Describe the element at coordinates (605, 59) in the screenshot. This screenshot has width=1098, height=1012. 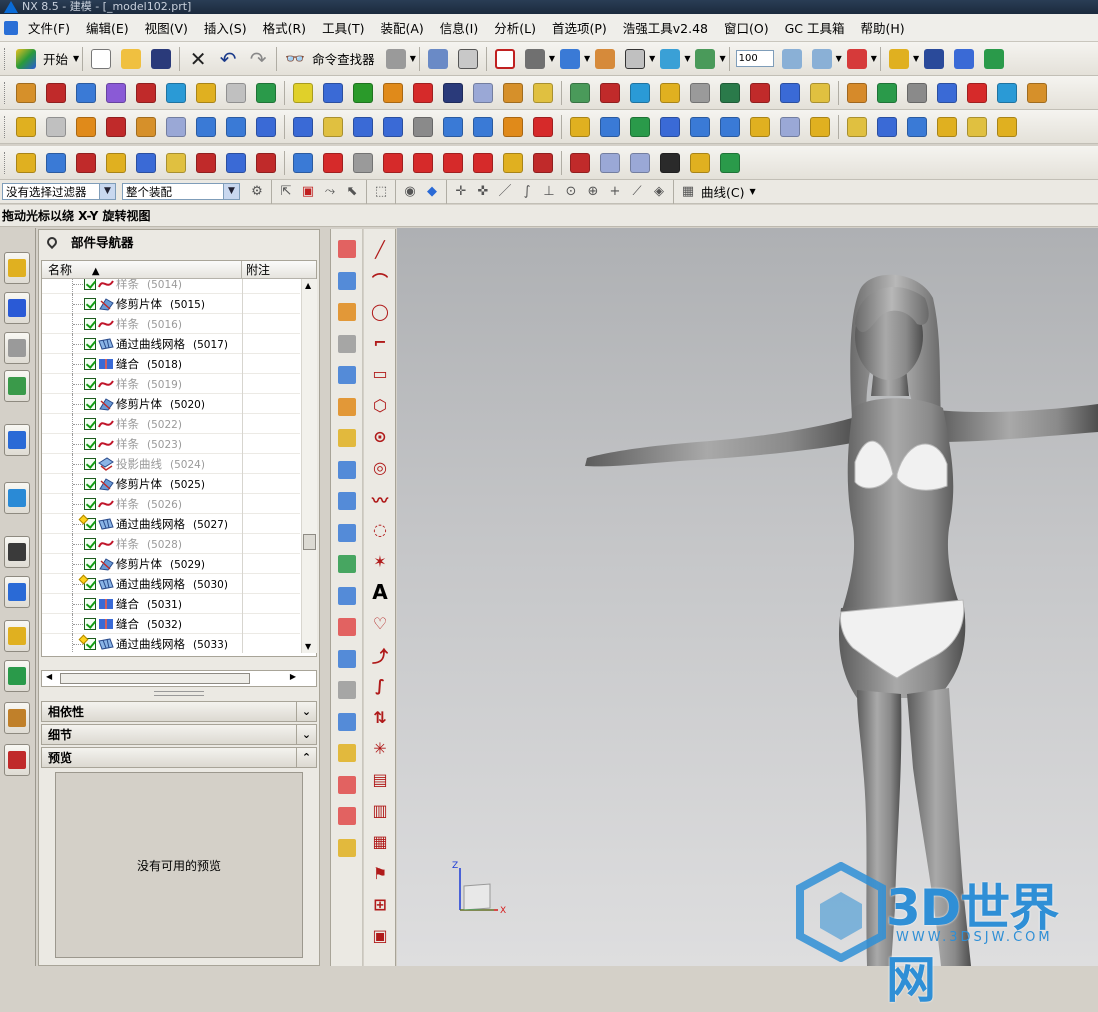
I see `material-icon` at that location.